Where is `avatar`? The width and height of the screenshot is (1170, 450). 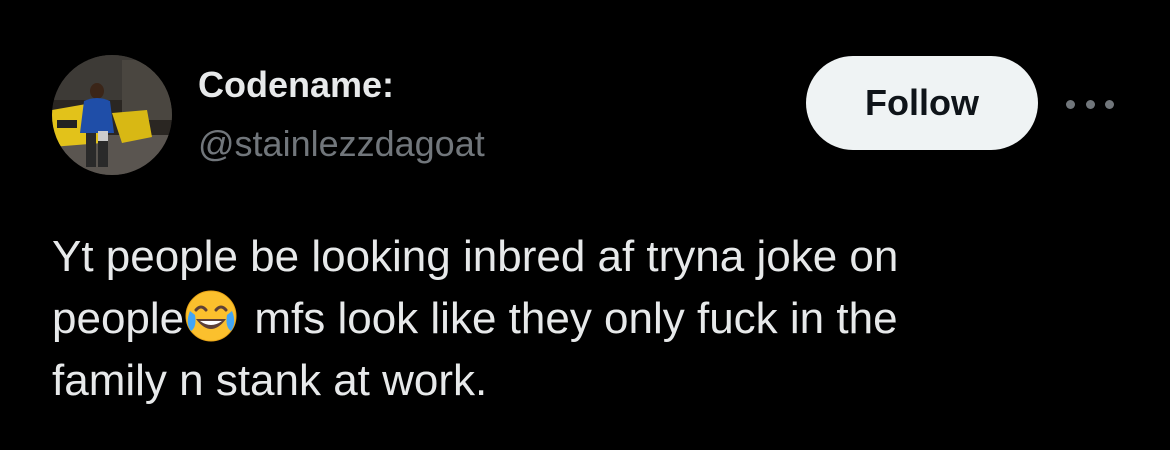 avatar is located at coordinates (112, 115).